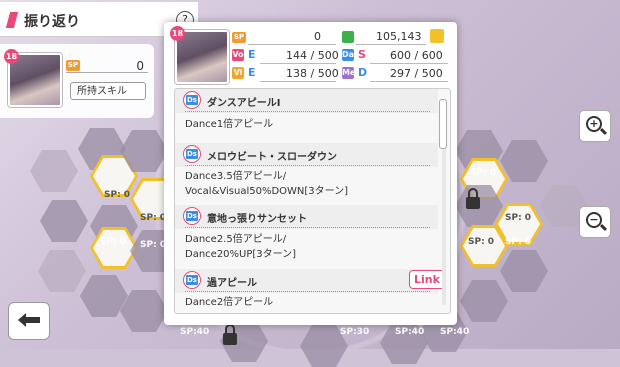 The width and height of the screenshot is (620, 367). What do you see at coordinates (240, 247) in the screenshot?
I see `skill-desc: Dance2.5倍アピール/ Dance20%UP[3ターン]` at bounding box center [240, 247].